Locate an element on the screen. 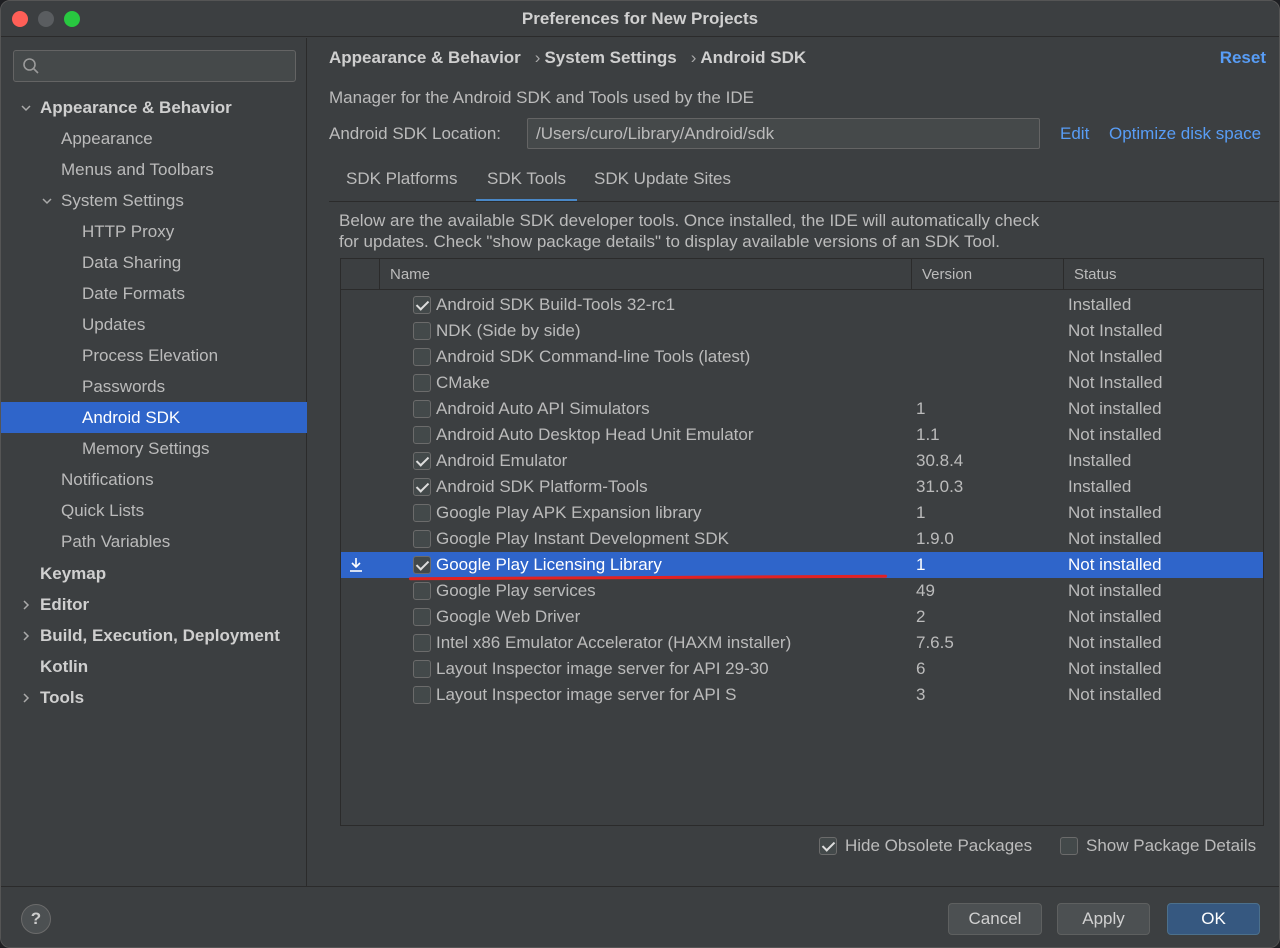  sidebar-item-label: HTTP Proxy is located at coordinates (128, 231).